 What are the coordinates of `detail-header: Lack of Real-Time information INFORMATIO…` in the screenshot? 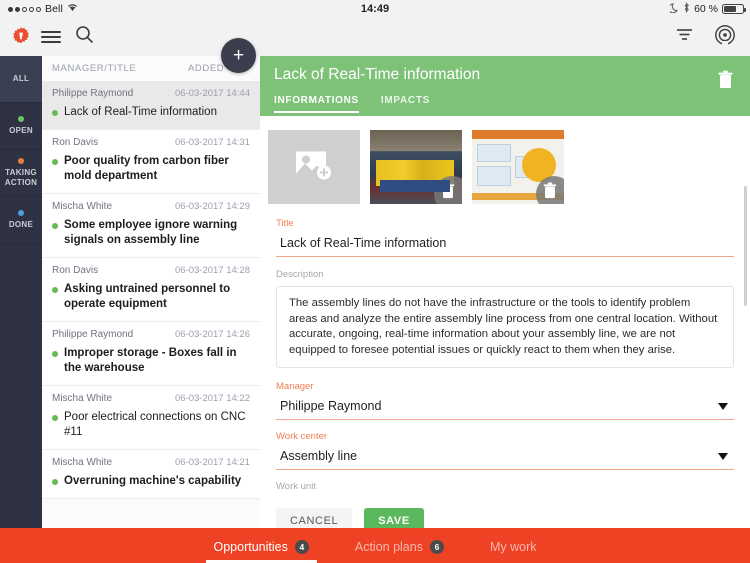 It's located at (505, 86).